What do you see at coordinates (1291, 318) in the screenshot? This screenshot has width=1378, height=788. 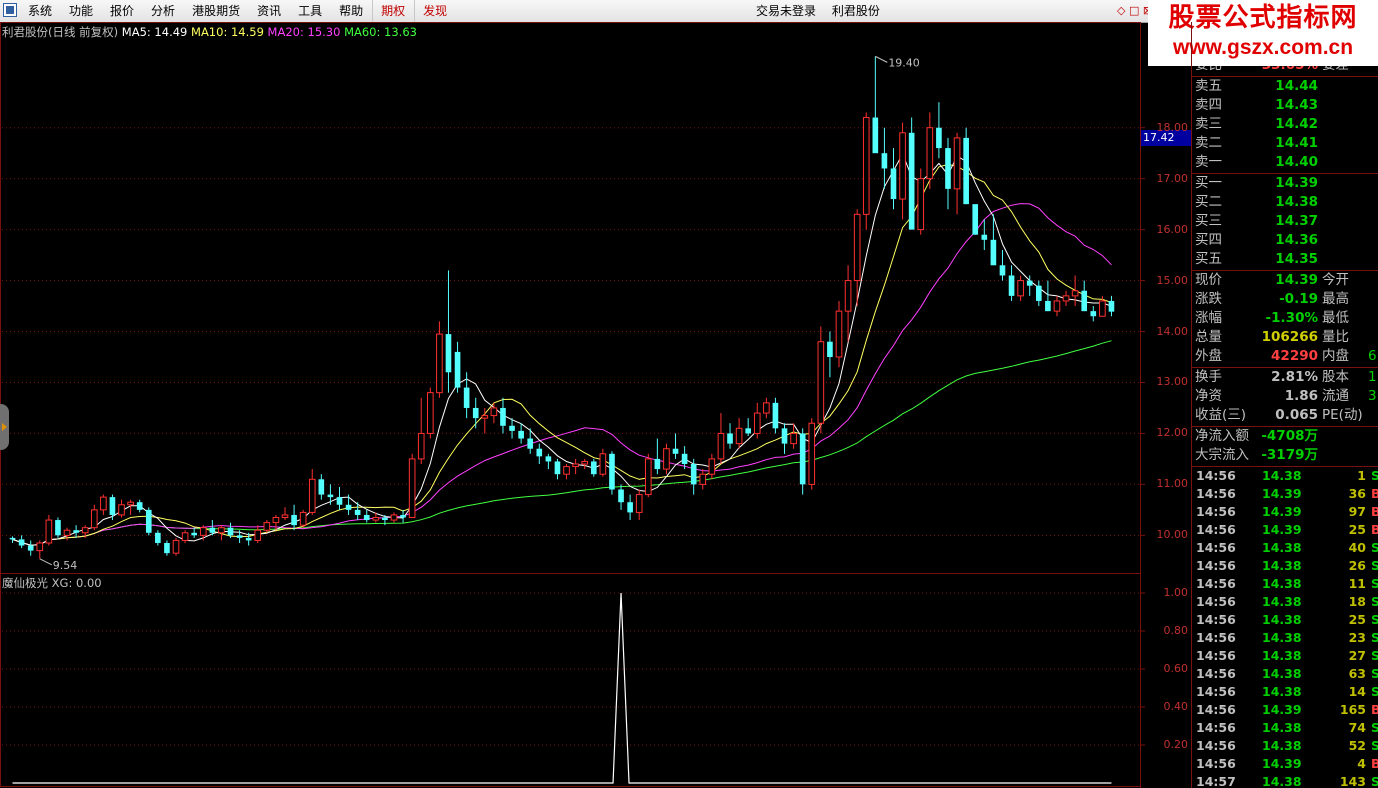 I see `stat-2-value: -1.30%` at bounding box center [1291, 318].